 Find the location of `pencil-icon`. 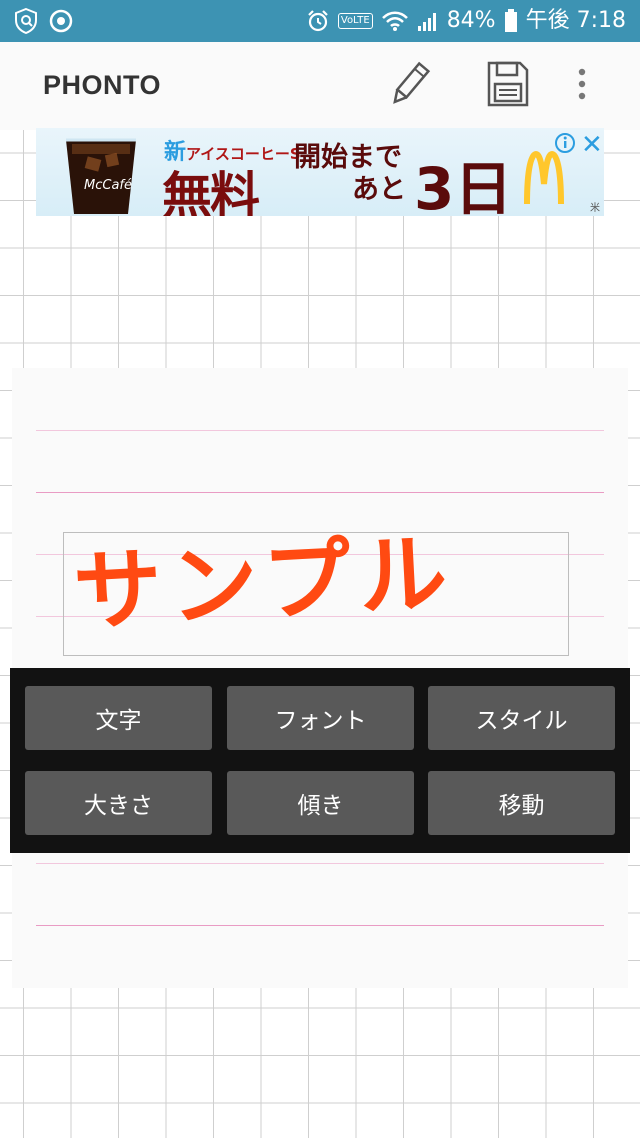

pencil-icon is located at coordinates (409, 85).